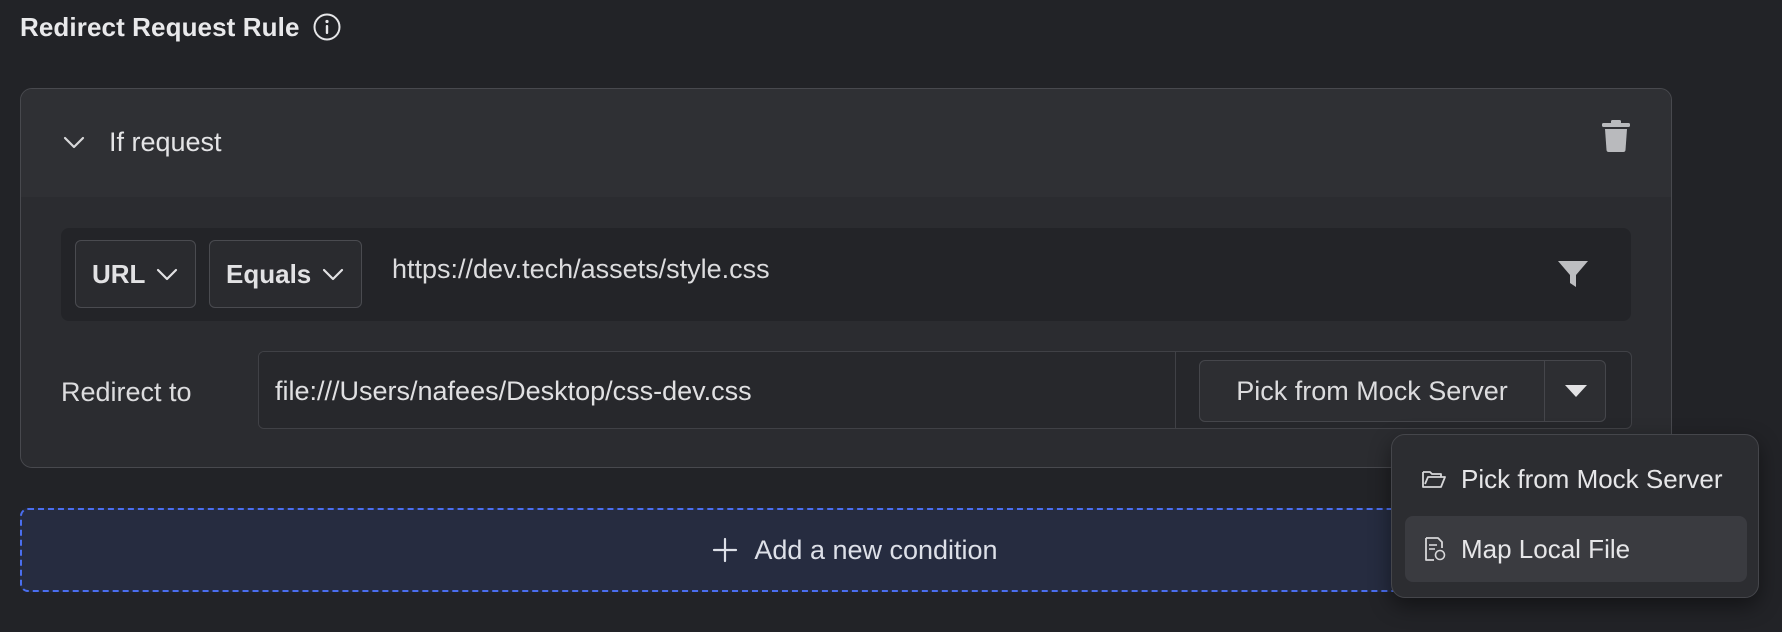 This screenshot has height=632, width=1782. I want to click on menu-item-map-local-file: Map Local File, so click(1576, 549).